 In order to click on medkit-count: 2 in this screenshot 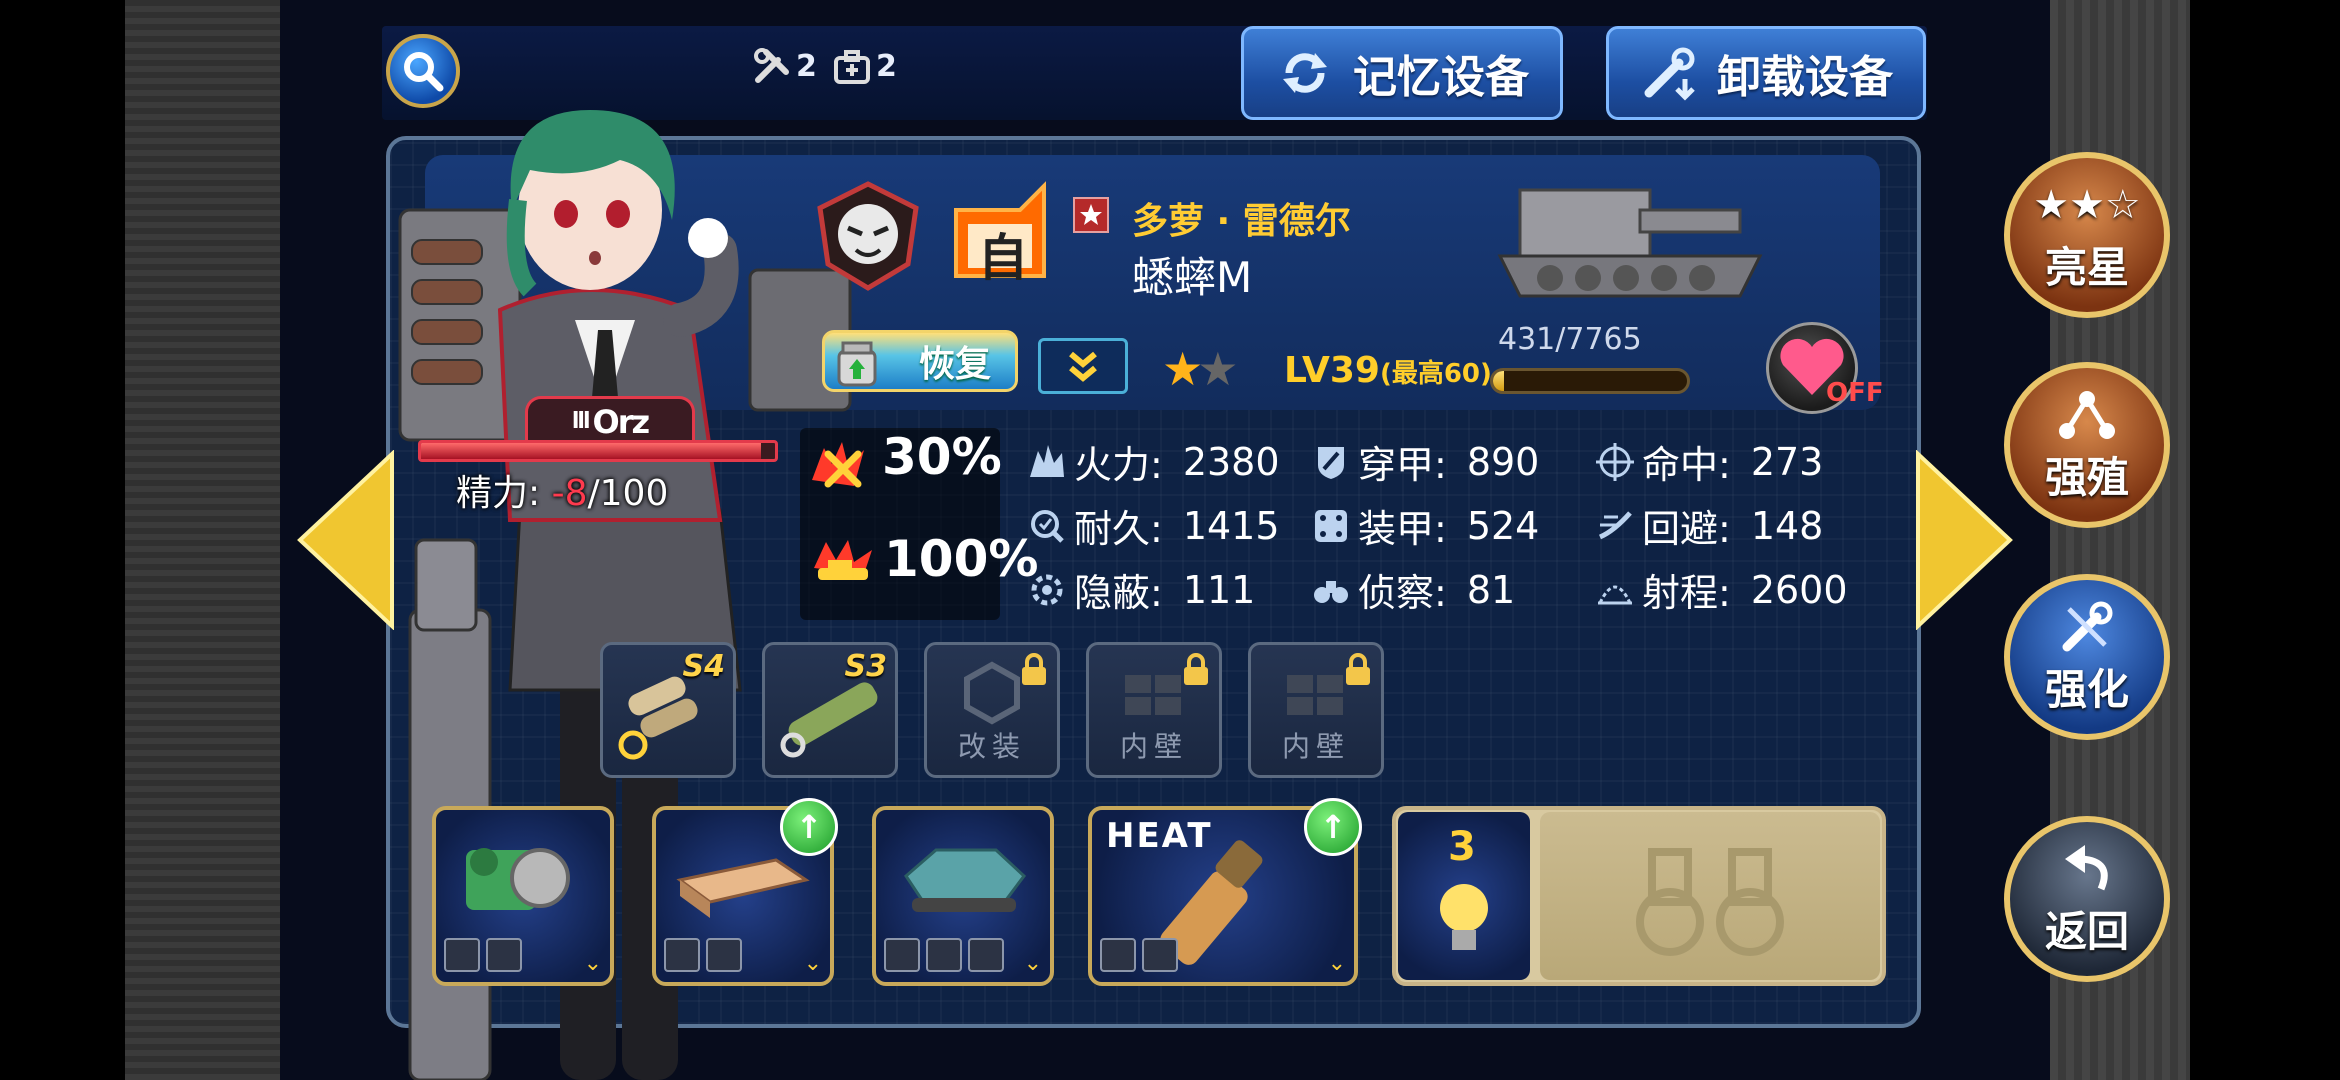, I will do `click(886, 66)`.